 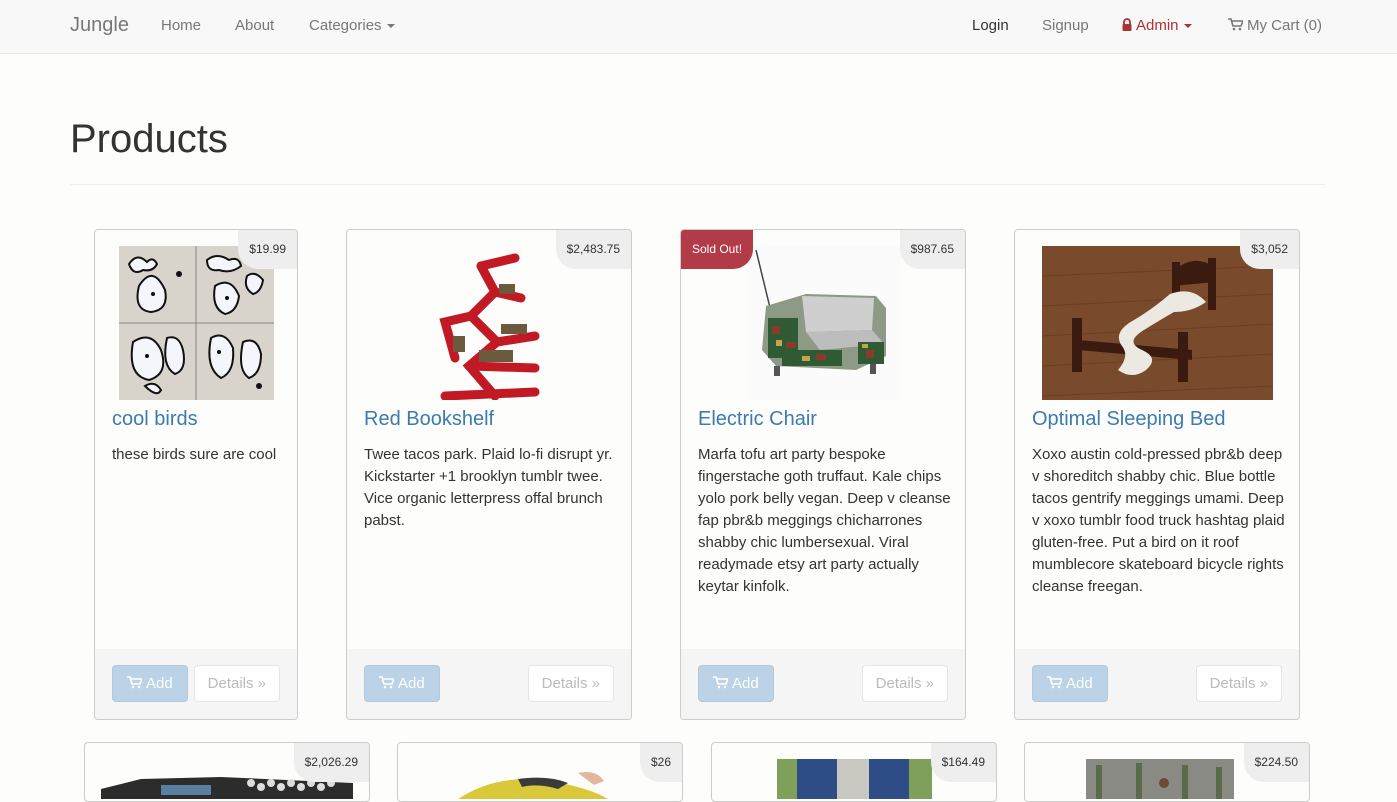 I want to click on price-tag: $164.49, so click(x=963, y=762).